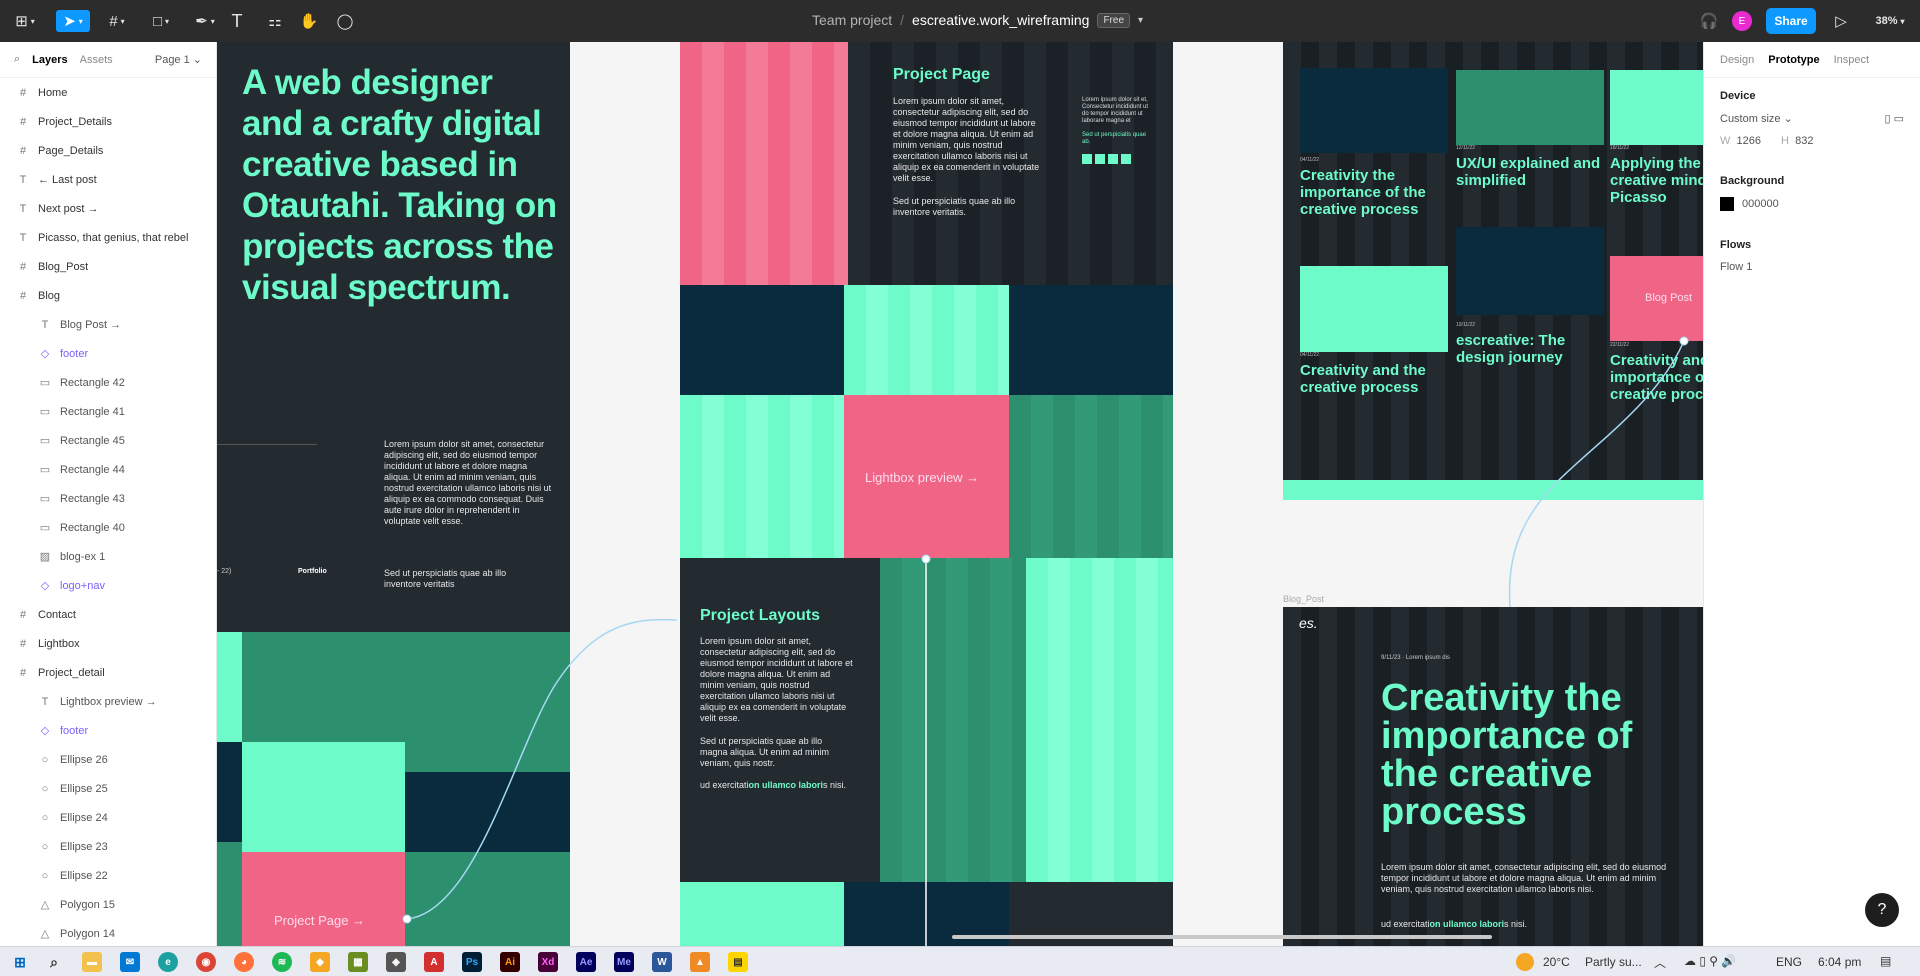  I want to click on file-name: escreative.work_wireframing, so click(1000, 20).